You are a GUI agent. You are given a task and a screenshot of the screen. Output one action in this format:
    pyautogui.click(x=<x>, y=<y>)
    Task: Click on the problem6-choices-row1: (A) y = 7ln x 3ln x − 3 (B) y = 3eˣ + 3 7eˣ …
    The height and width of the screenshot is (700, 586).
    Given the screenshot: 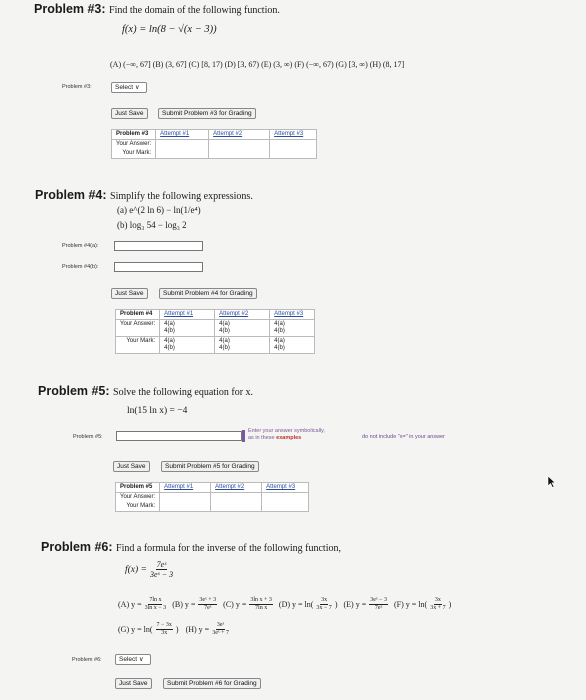 What is the action you would take?
    pyautogui.click(x=285, y=604)
    